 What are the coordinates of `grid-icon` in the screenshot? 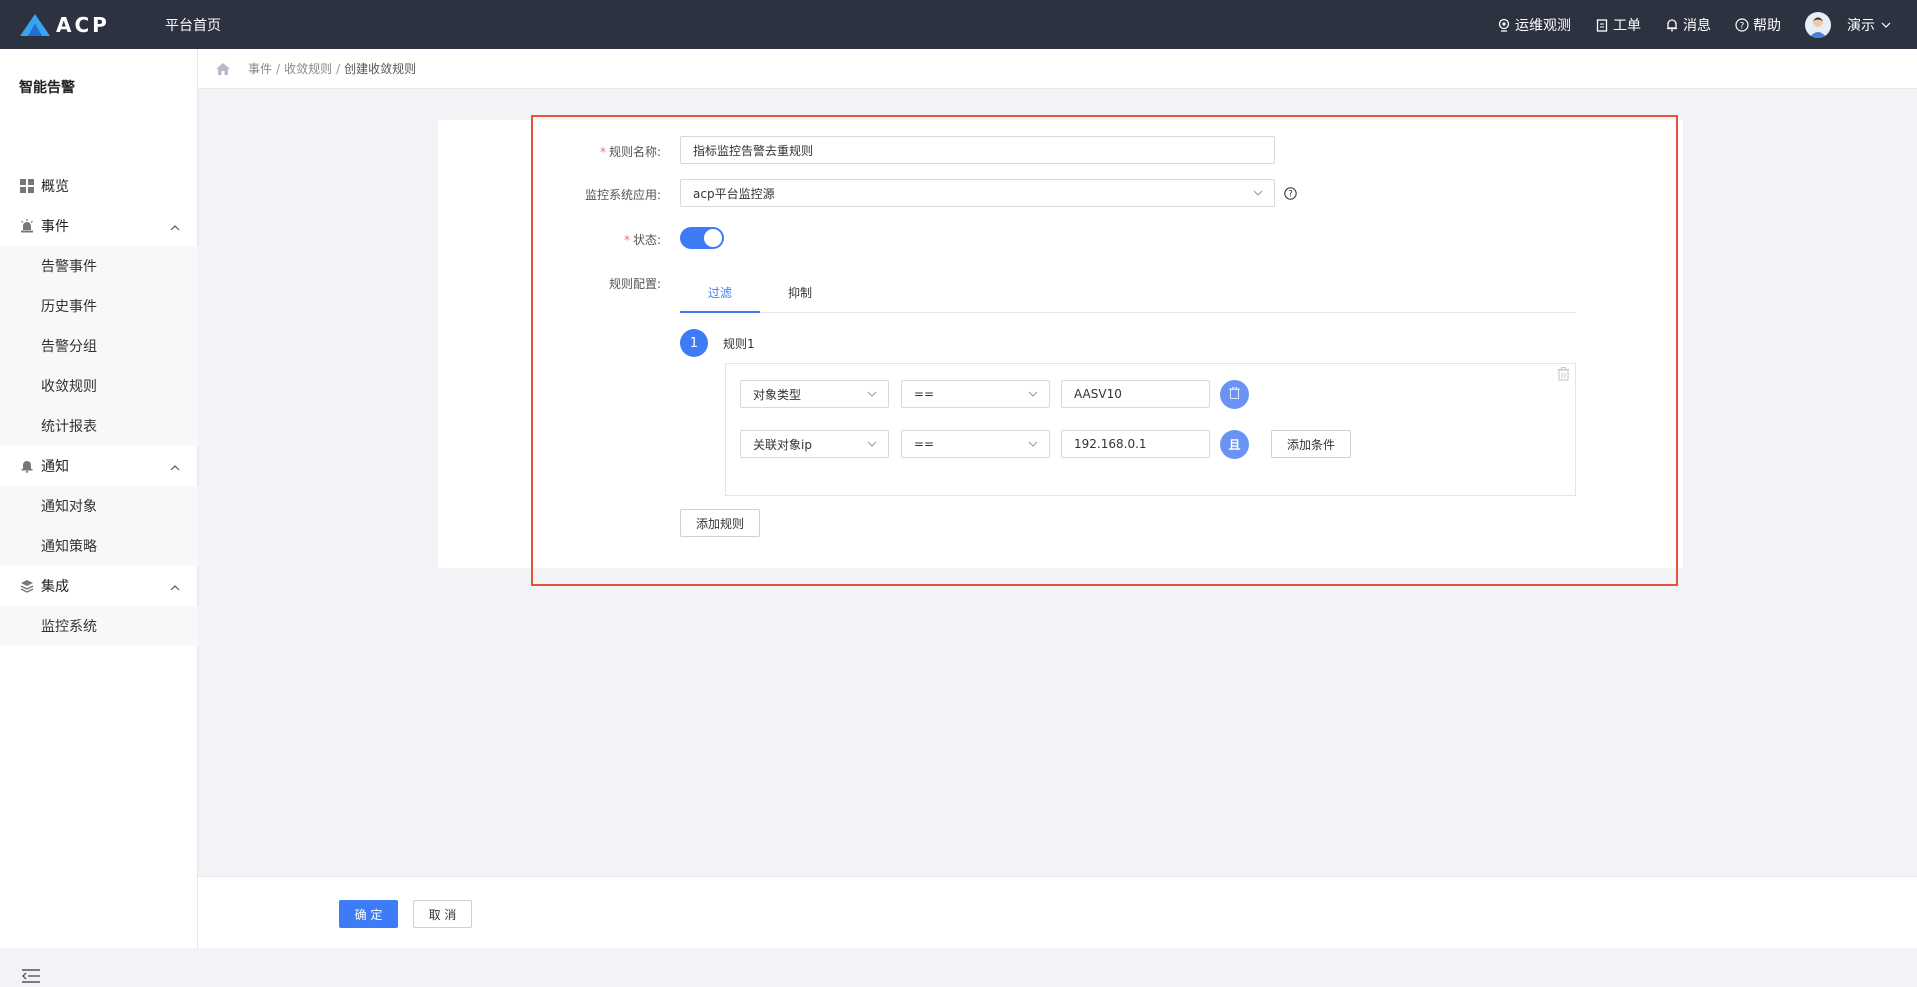 It's located at (27, 186).